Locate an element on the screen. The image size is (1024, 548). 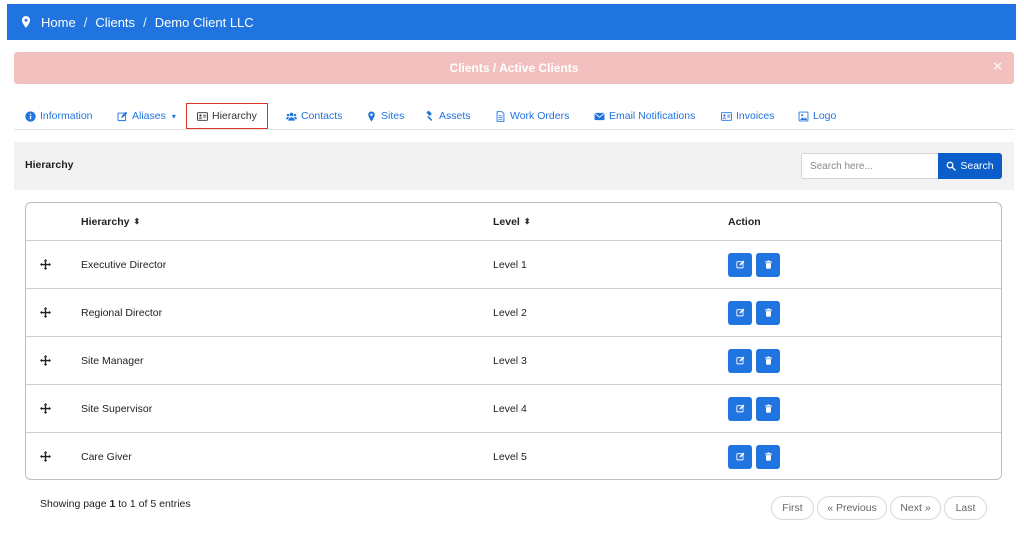
hierarchy-cell: Regional Director is located at coordinates (122, 312).